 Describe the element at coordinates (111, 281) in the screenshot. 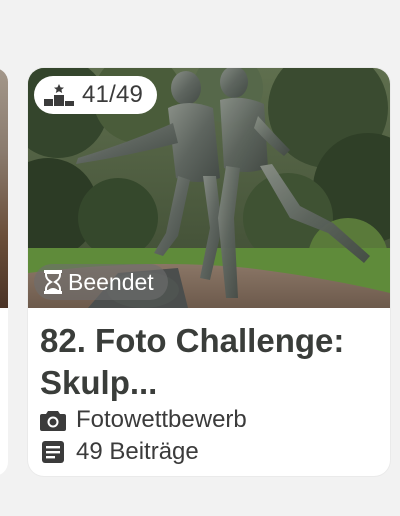

I see `status-label: Beendet` at that location.